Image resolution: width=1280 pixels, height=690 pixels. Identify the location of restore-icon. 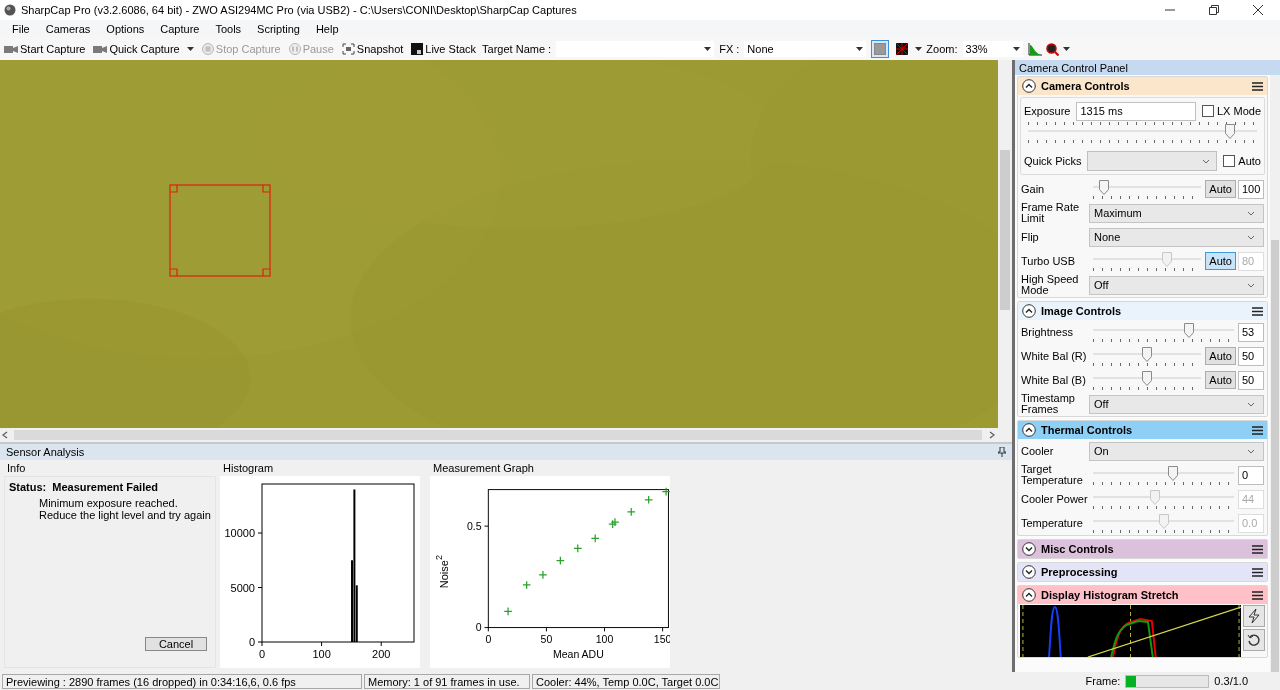
(1214, 10).